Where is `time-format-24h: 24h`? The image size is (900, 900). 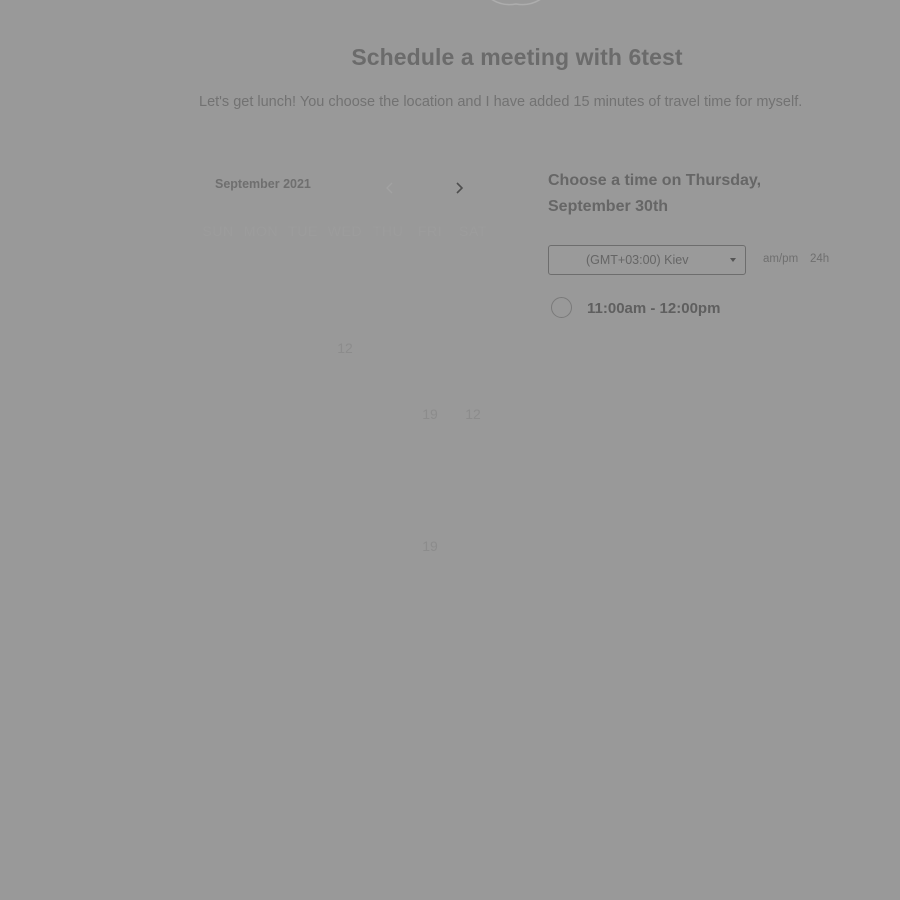 time-format-24h: 24h is located at coordinates (819, 259).